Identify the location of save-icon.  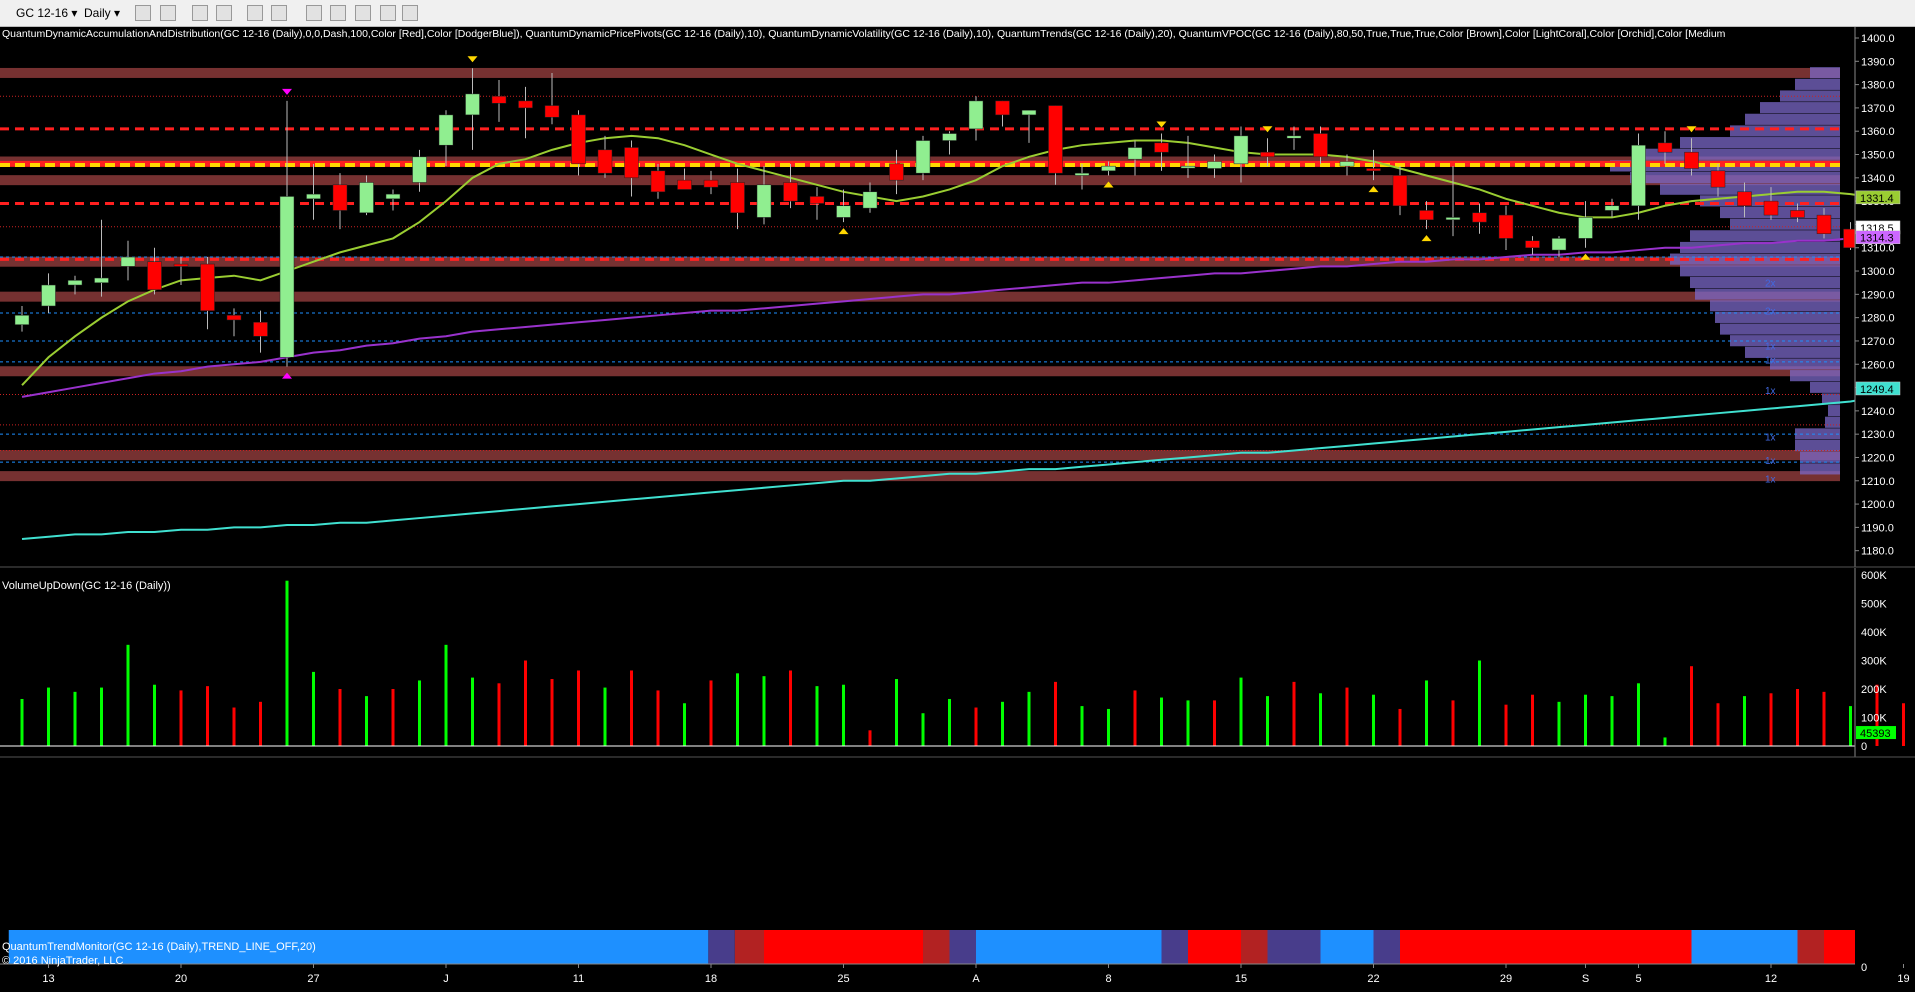
(388, 13).